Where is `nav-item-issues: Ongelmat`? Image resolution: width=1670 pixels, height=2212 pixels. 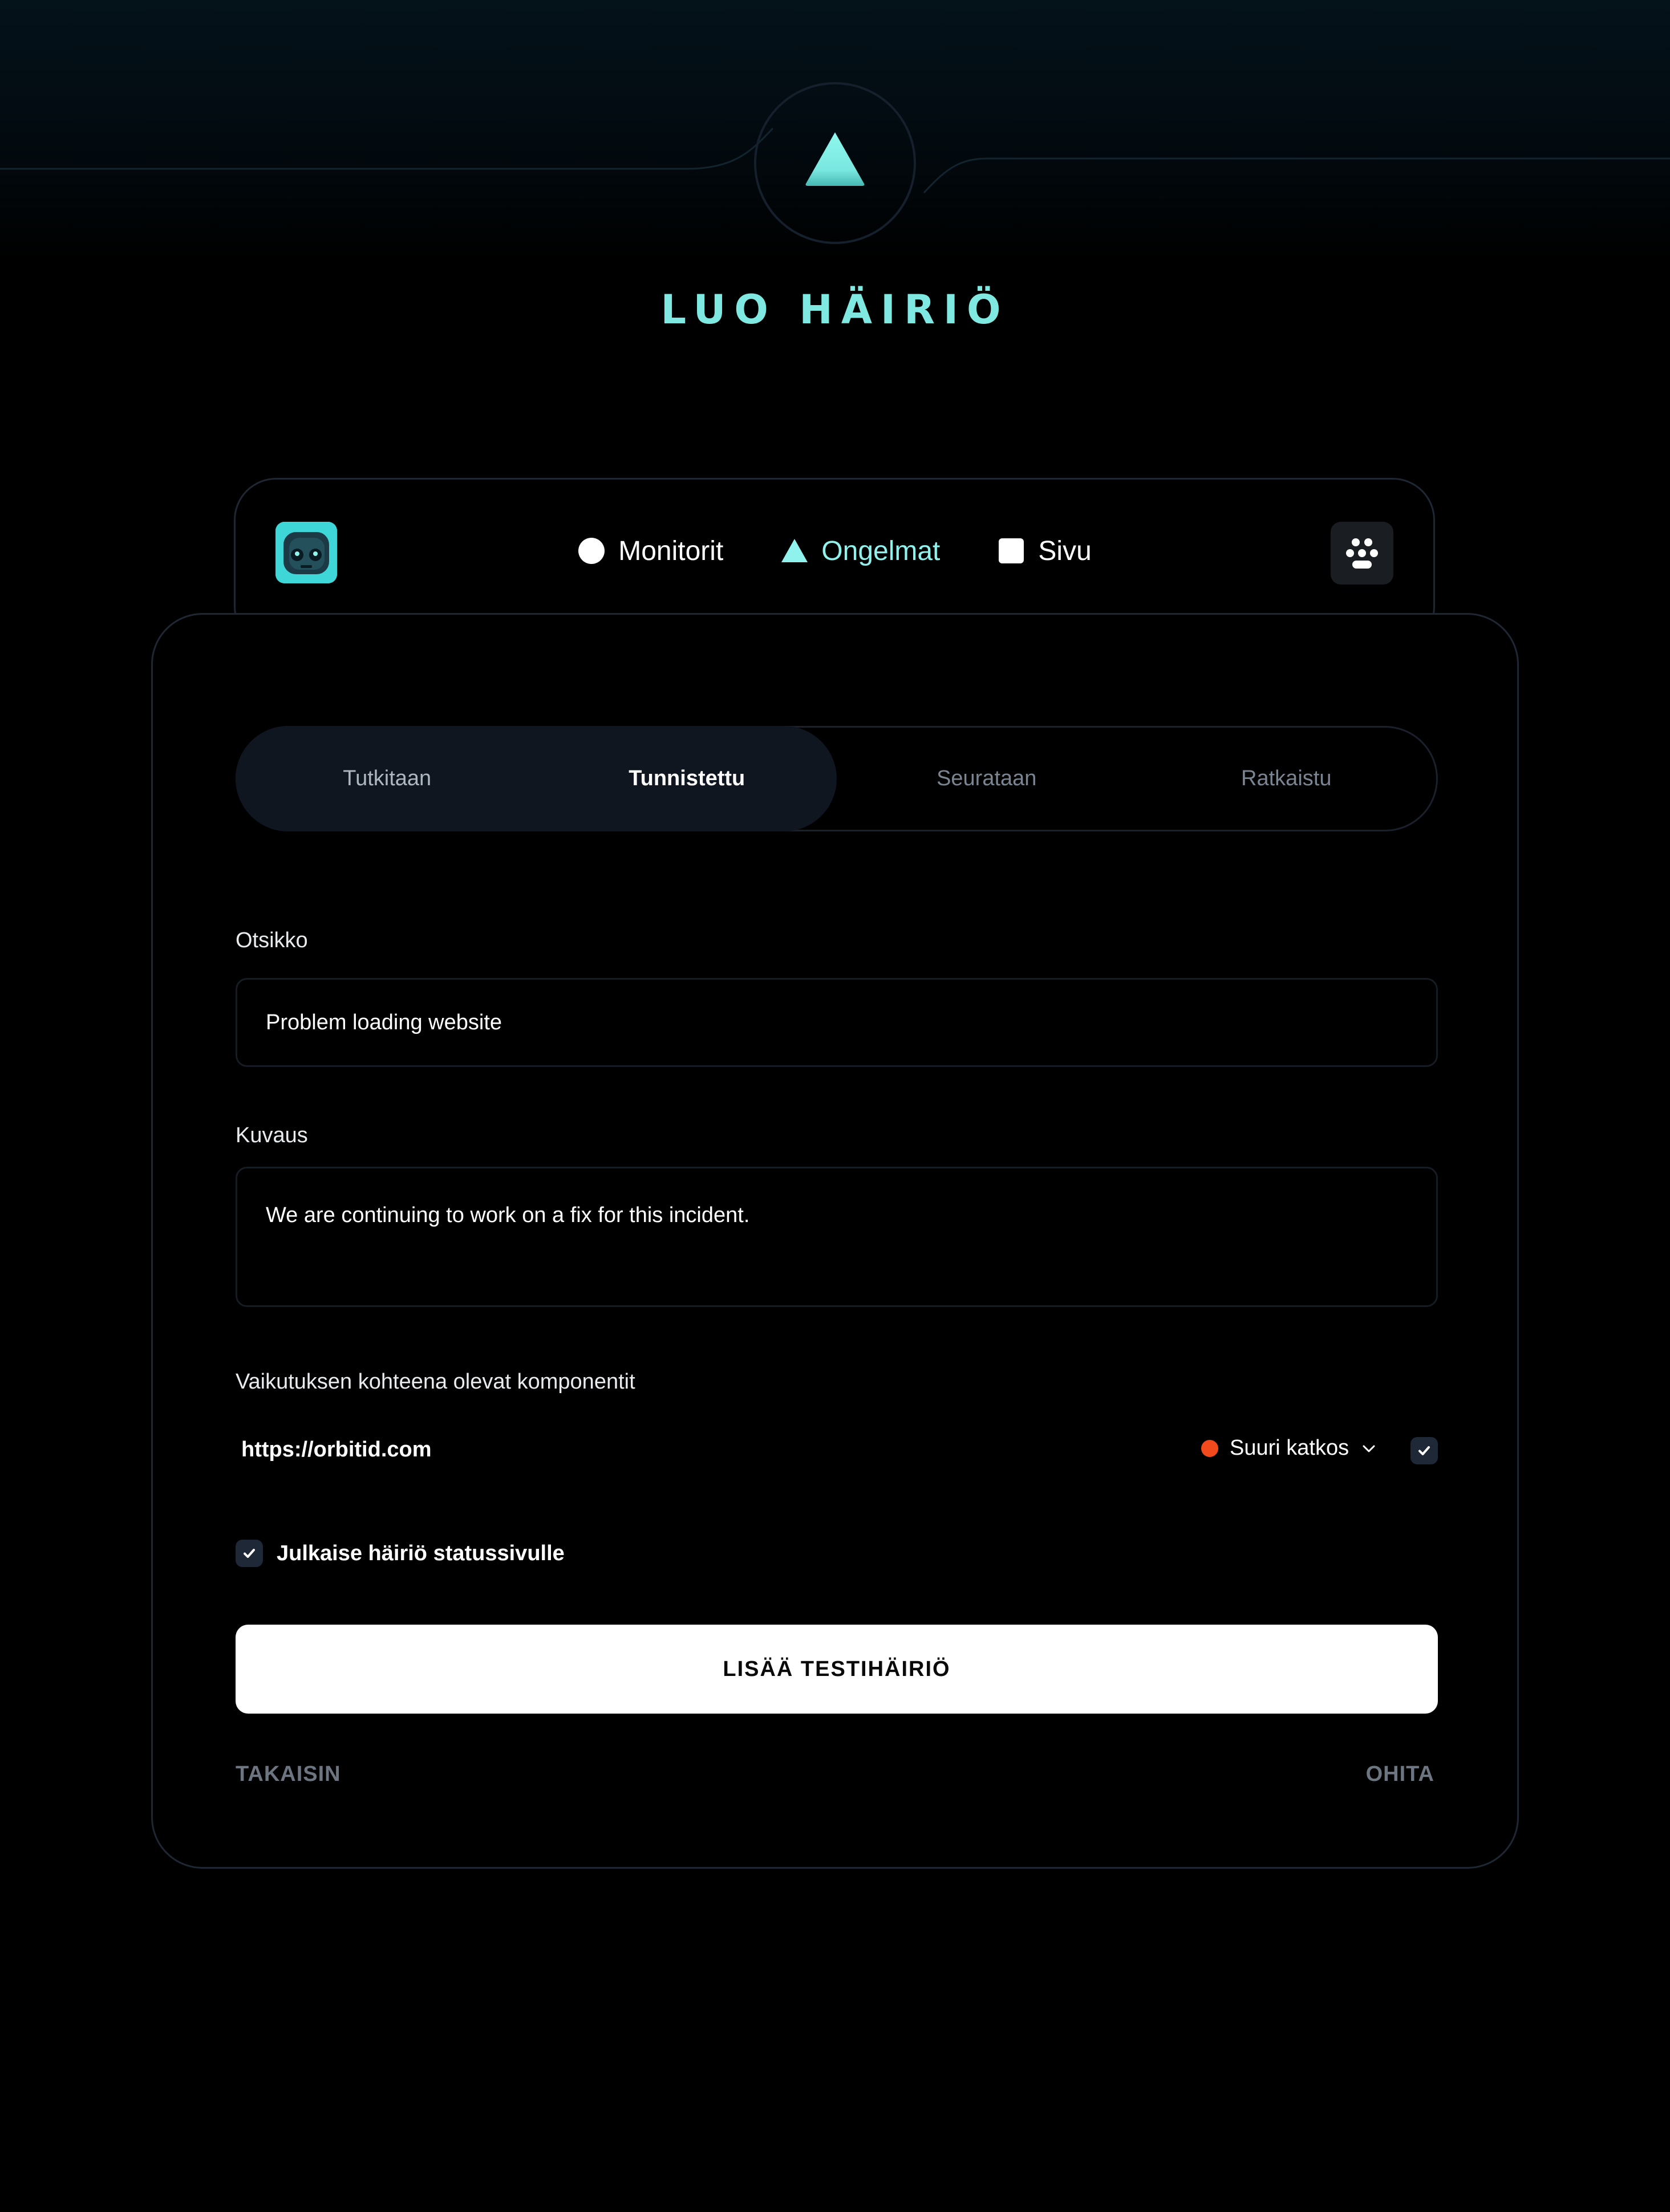 nav-item-issues: Ongelmat is located at coordinates (860, 551).